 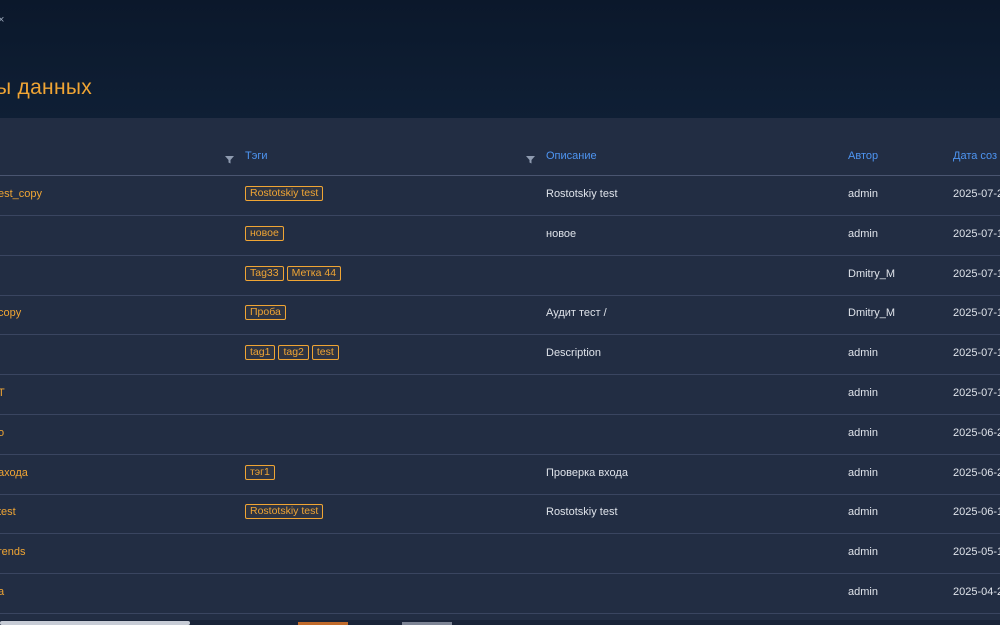 What do you see at coordinates (500, 315) in the screenshot?
I see `table-row: copy Проба Аудит тест / Dmitry_M 2025-07-1` at bounding box center [500, 315].